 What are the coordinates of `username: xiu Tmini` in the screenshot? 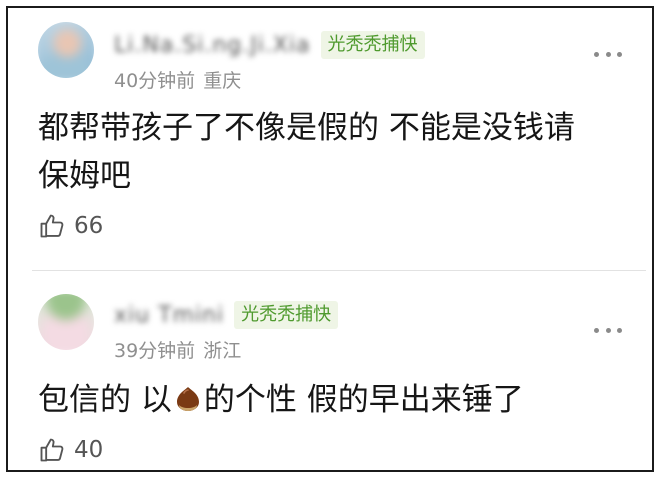 It's located at (169, 315).